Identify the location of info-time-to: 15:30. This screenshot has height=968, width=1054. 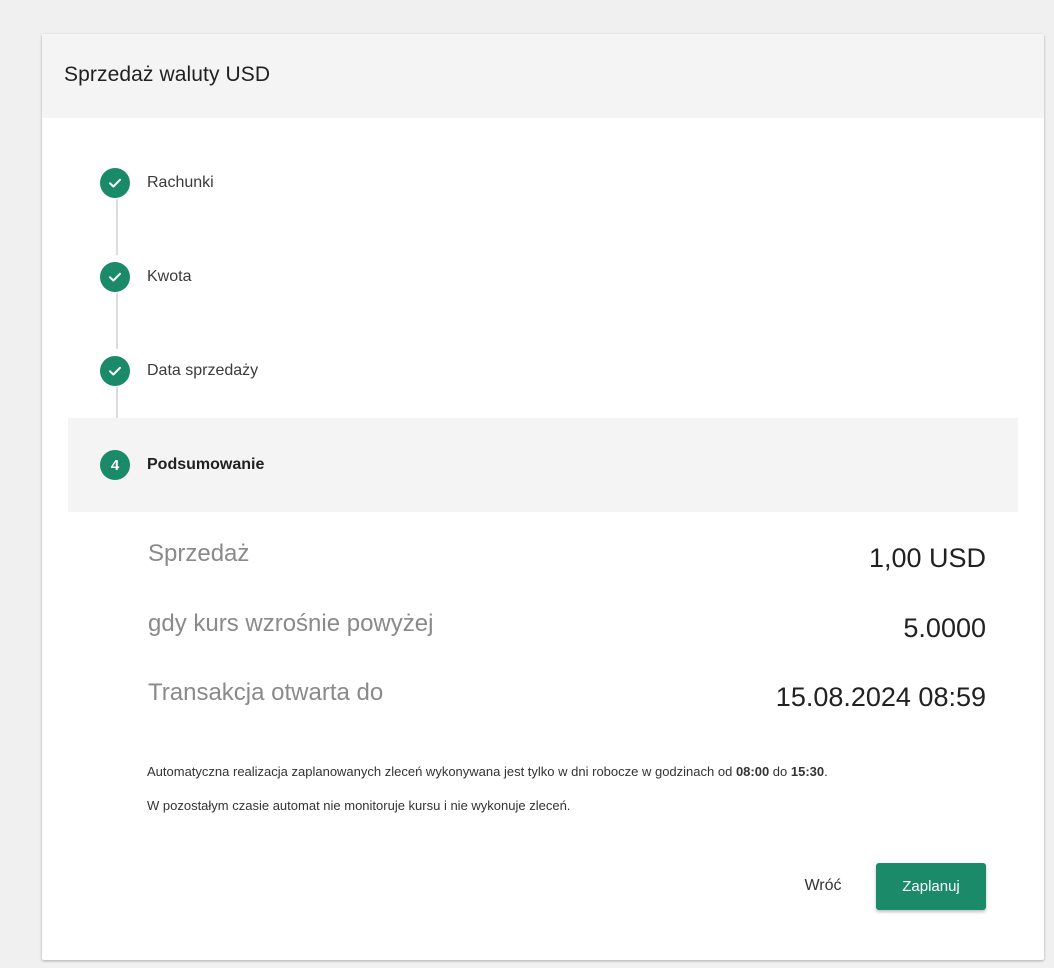
(807, 771).